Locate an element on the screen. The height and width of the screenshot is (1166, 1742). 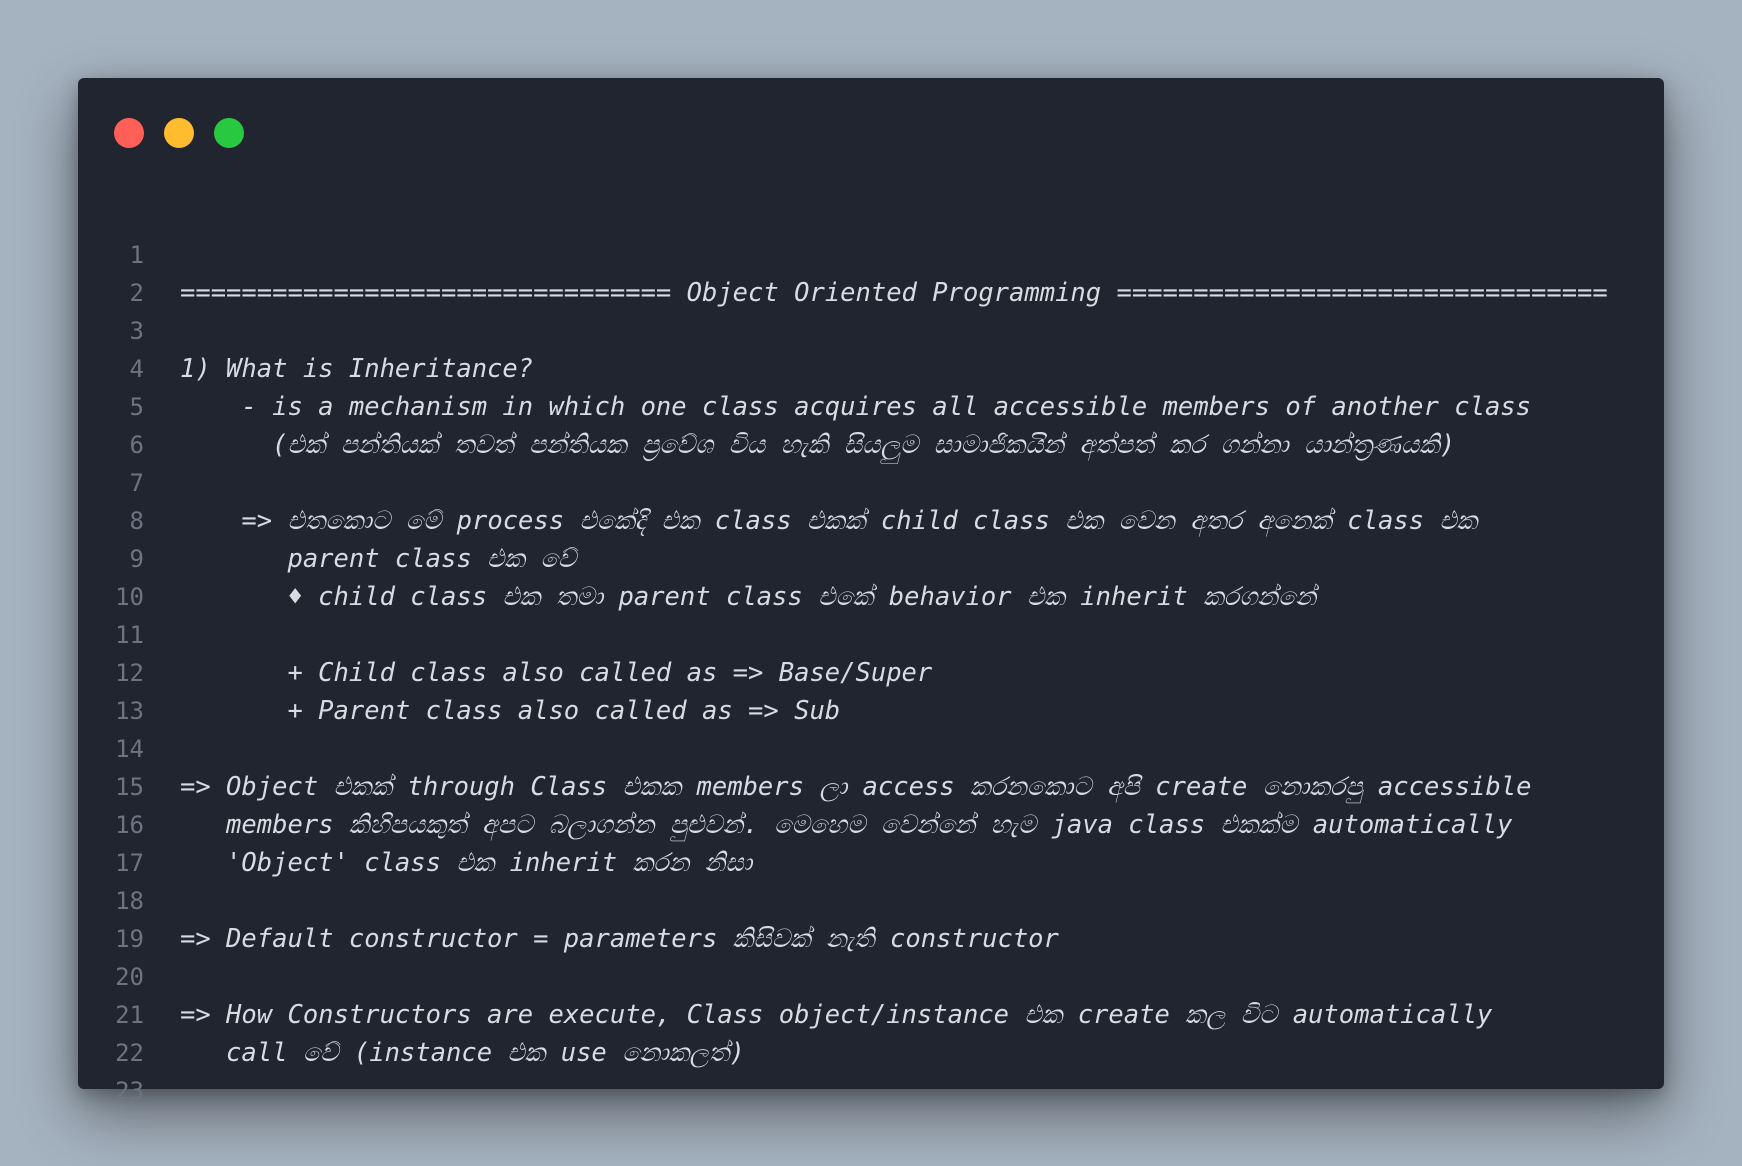
line-number: 10 is located at coordinates (129, 597).